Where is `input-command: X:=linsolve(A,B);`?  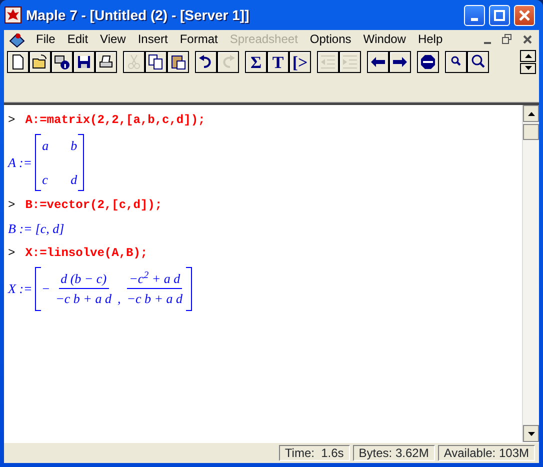
input-command: X:=linsolve(A,B); is located at coordinates (86, 253).